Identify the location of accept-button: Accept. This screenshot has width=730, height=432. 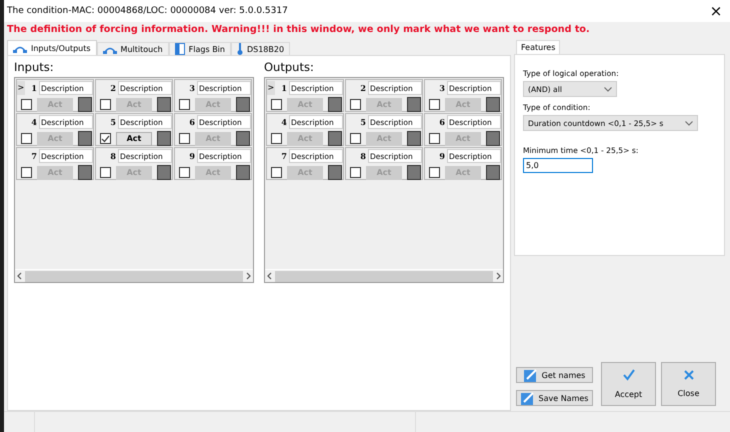
(628, 384).